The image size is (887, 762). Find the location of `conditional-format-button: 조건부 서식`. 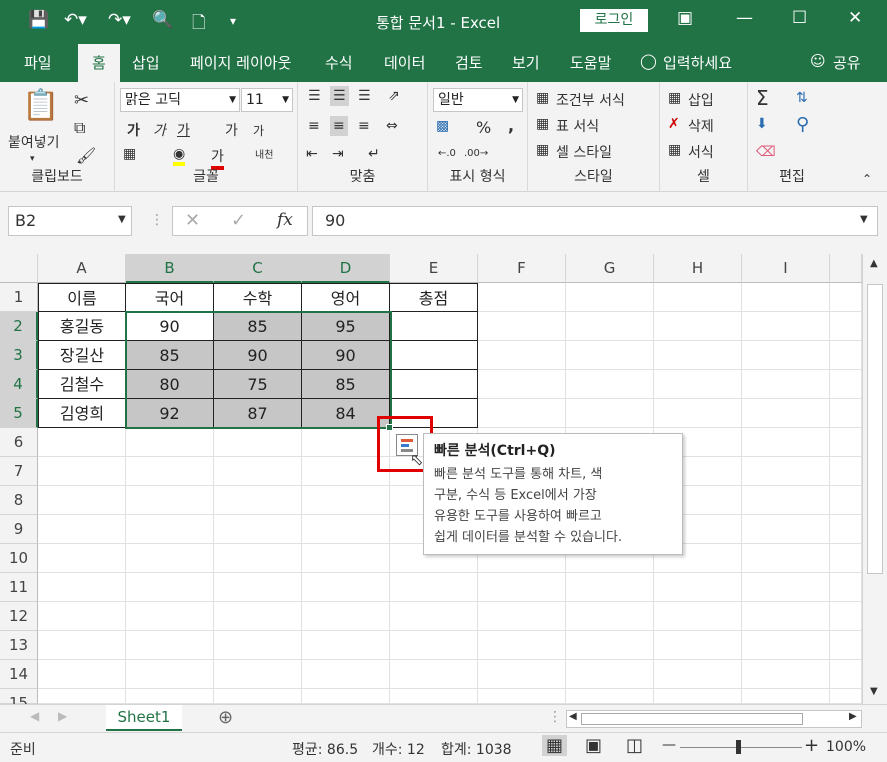

conditional-format-button: 조건부 서식 is located at coordinates (590, 100).